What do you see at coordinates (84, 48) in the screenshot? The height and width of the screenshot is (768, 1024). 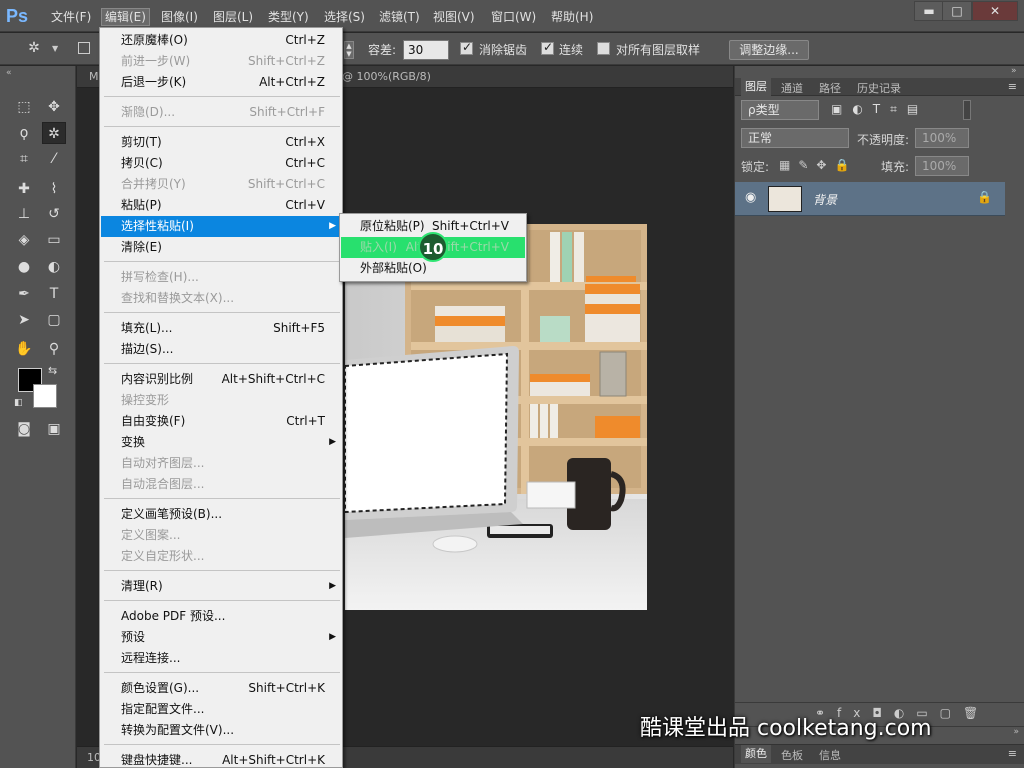 I see `new-selection-icon` at bounding box center [84, 48].